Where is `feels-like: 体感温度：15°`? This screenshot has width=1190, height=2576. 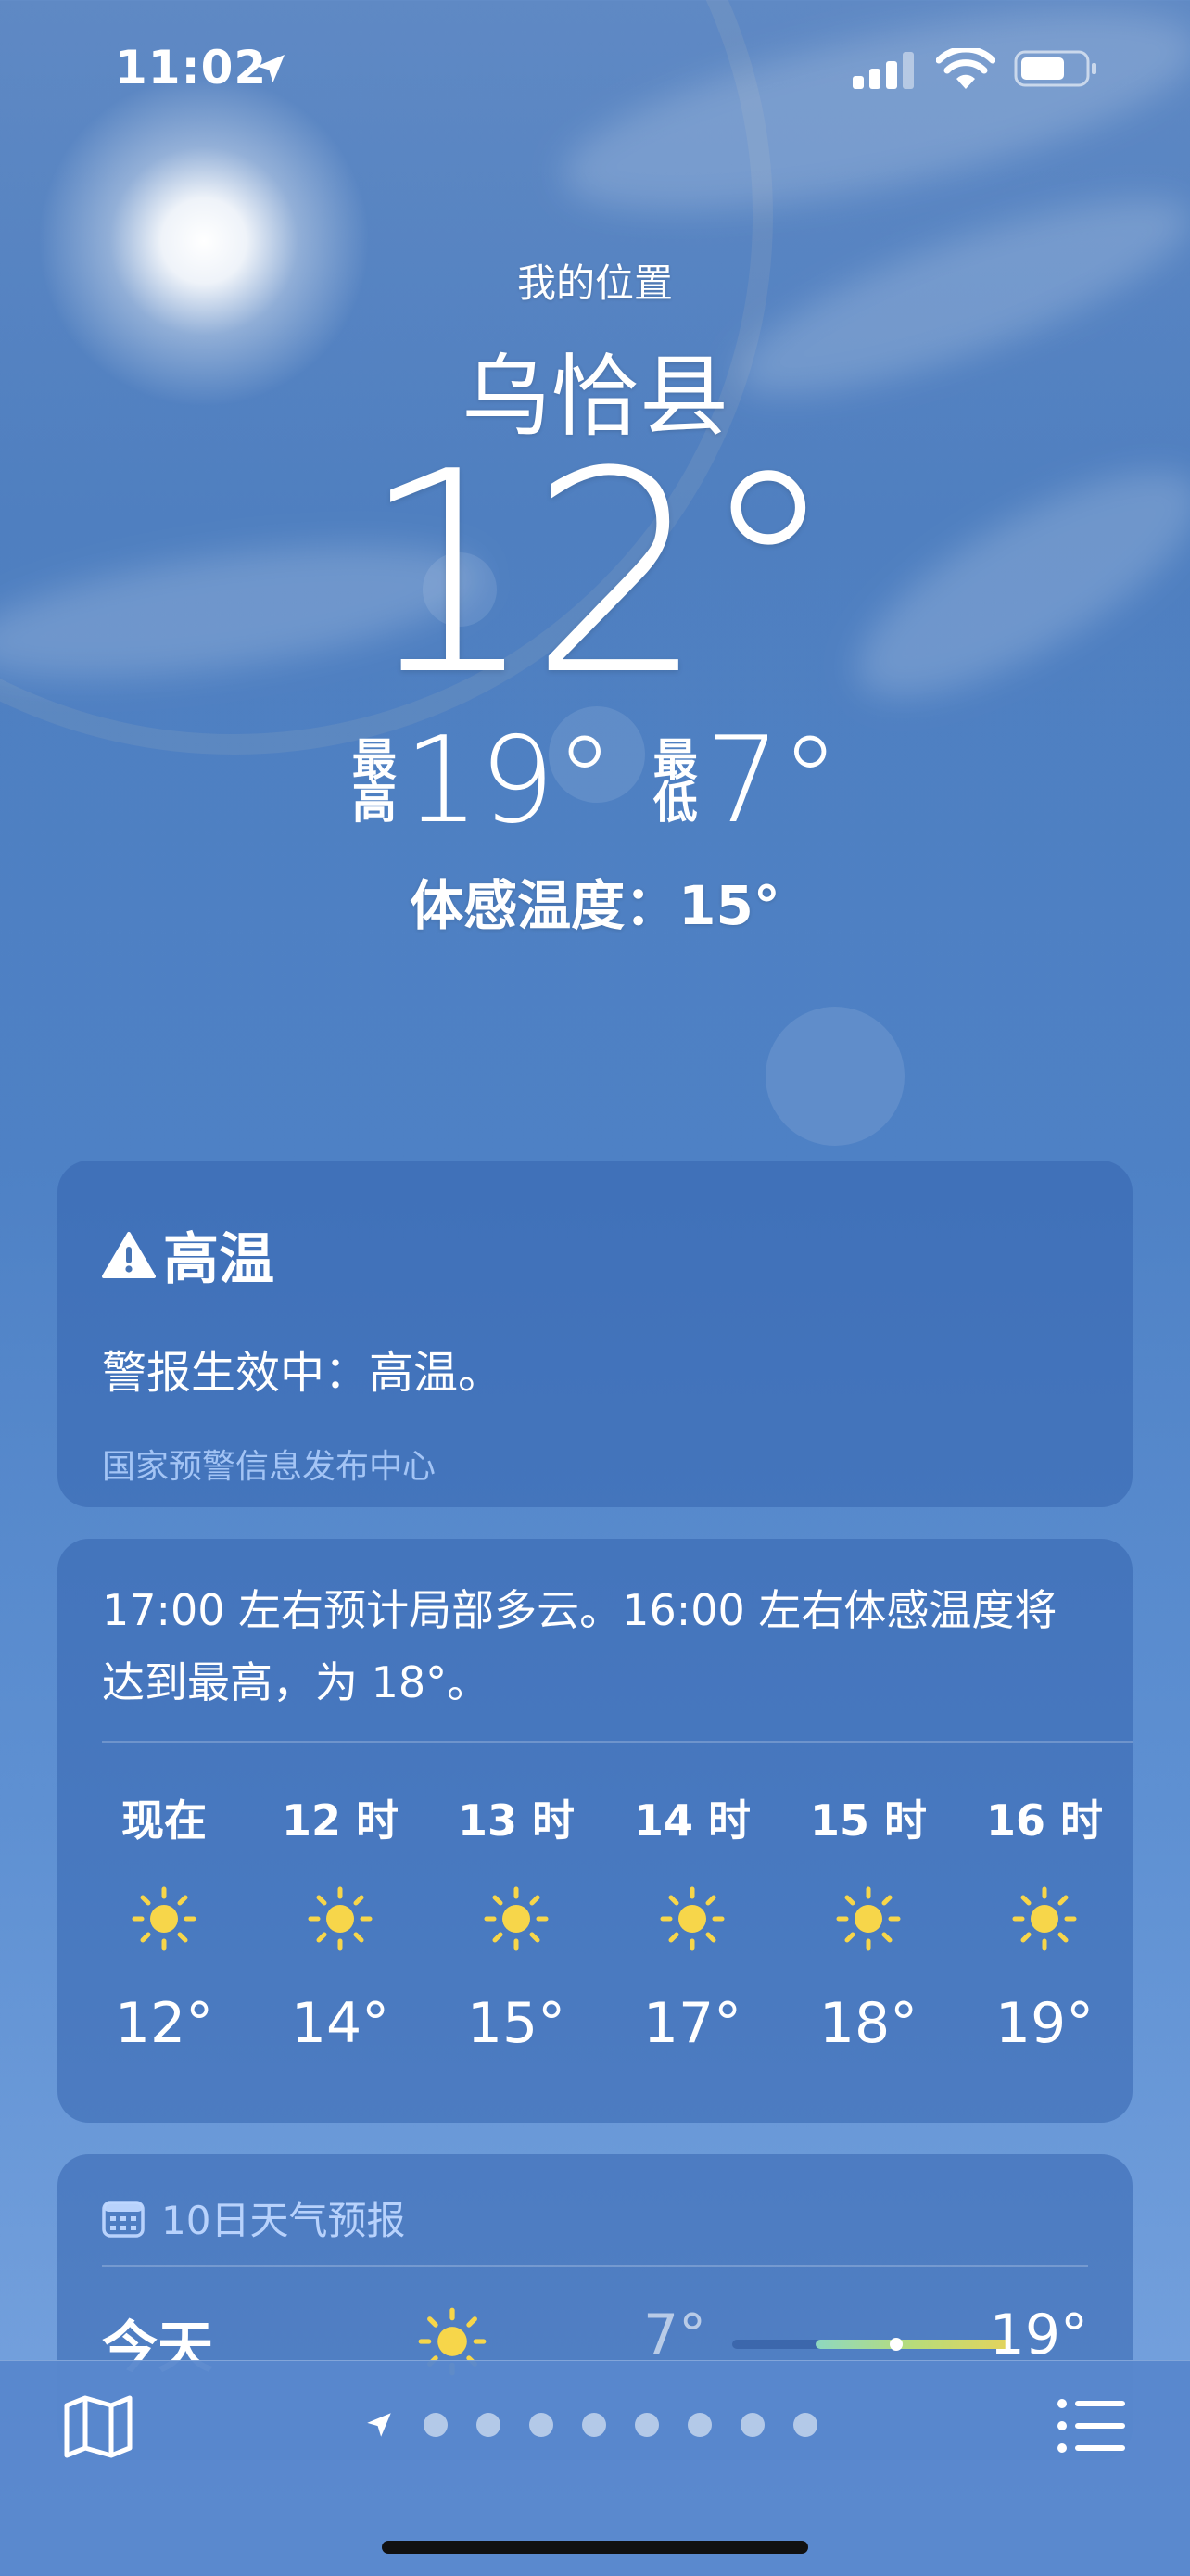
feels-like: 体感温度：15° is located at coordinates (595, 905).